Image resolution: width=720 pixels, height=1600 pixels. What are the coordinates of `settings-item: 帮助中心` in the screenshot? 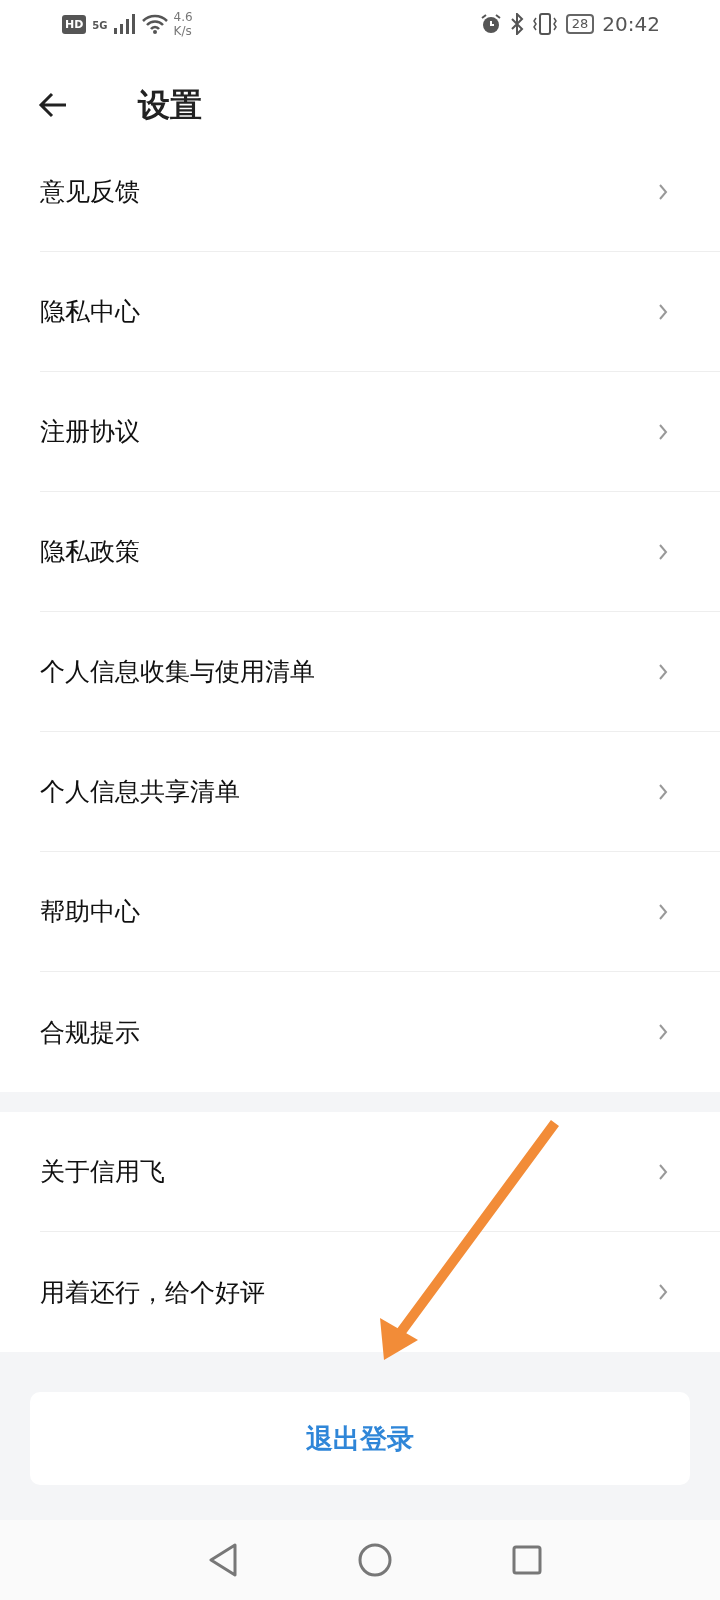 It's located at (90, 911).